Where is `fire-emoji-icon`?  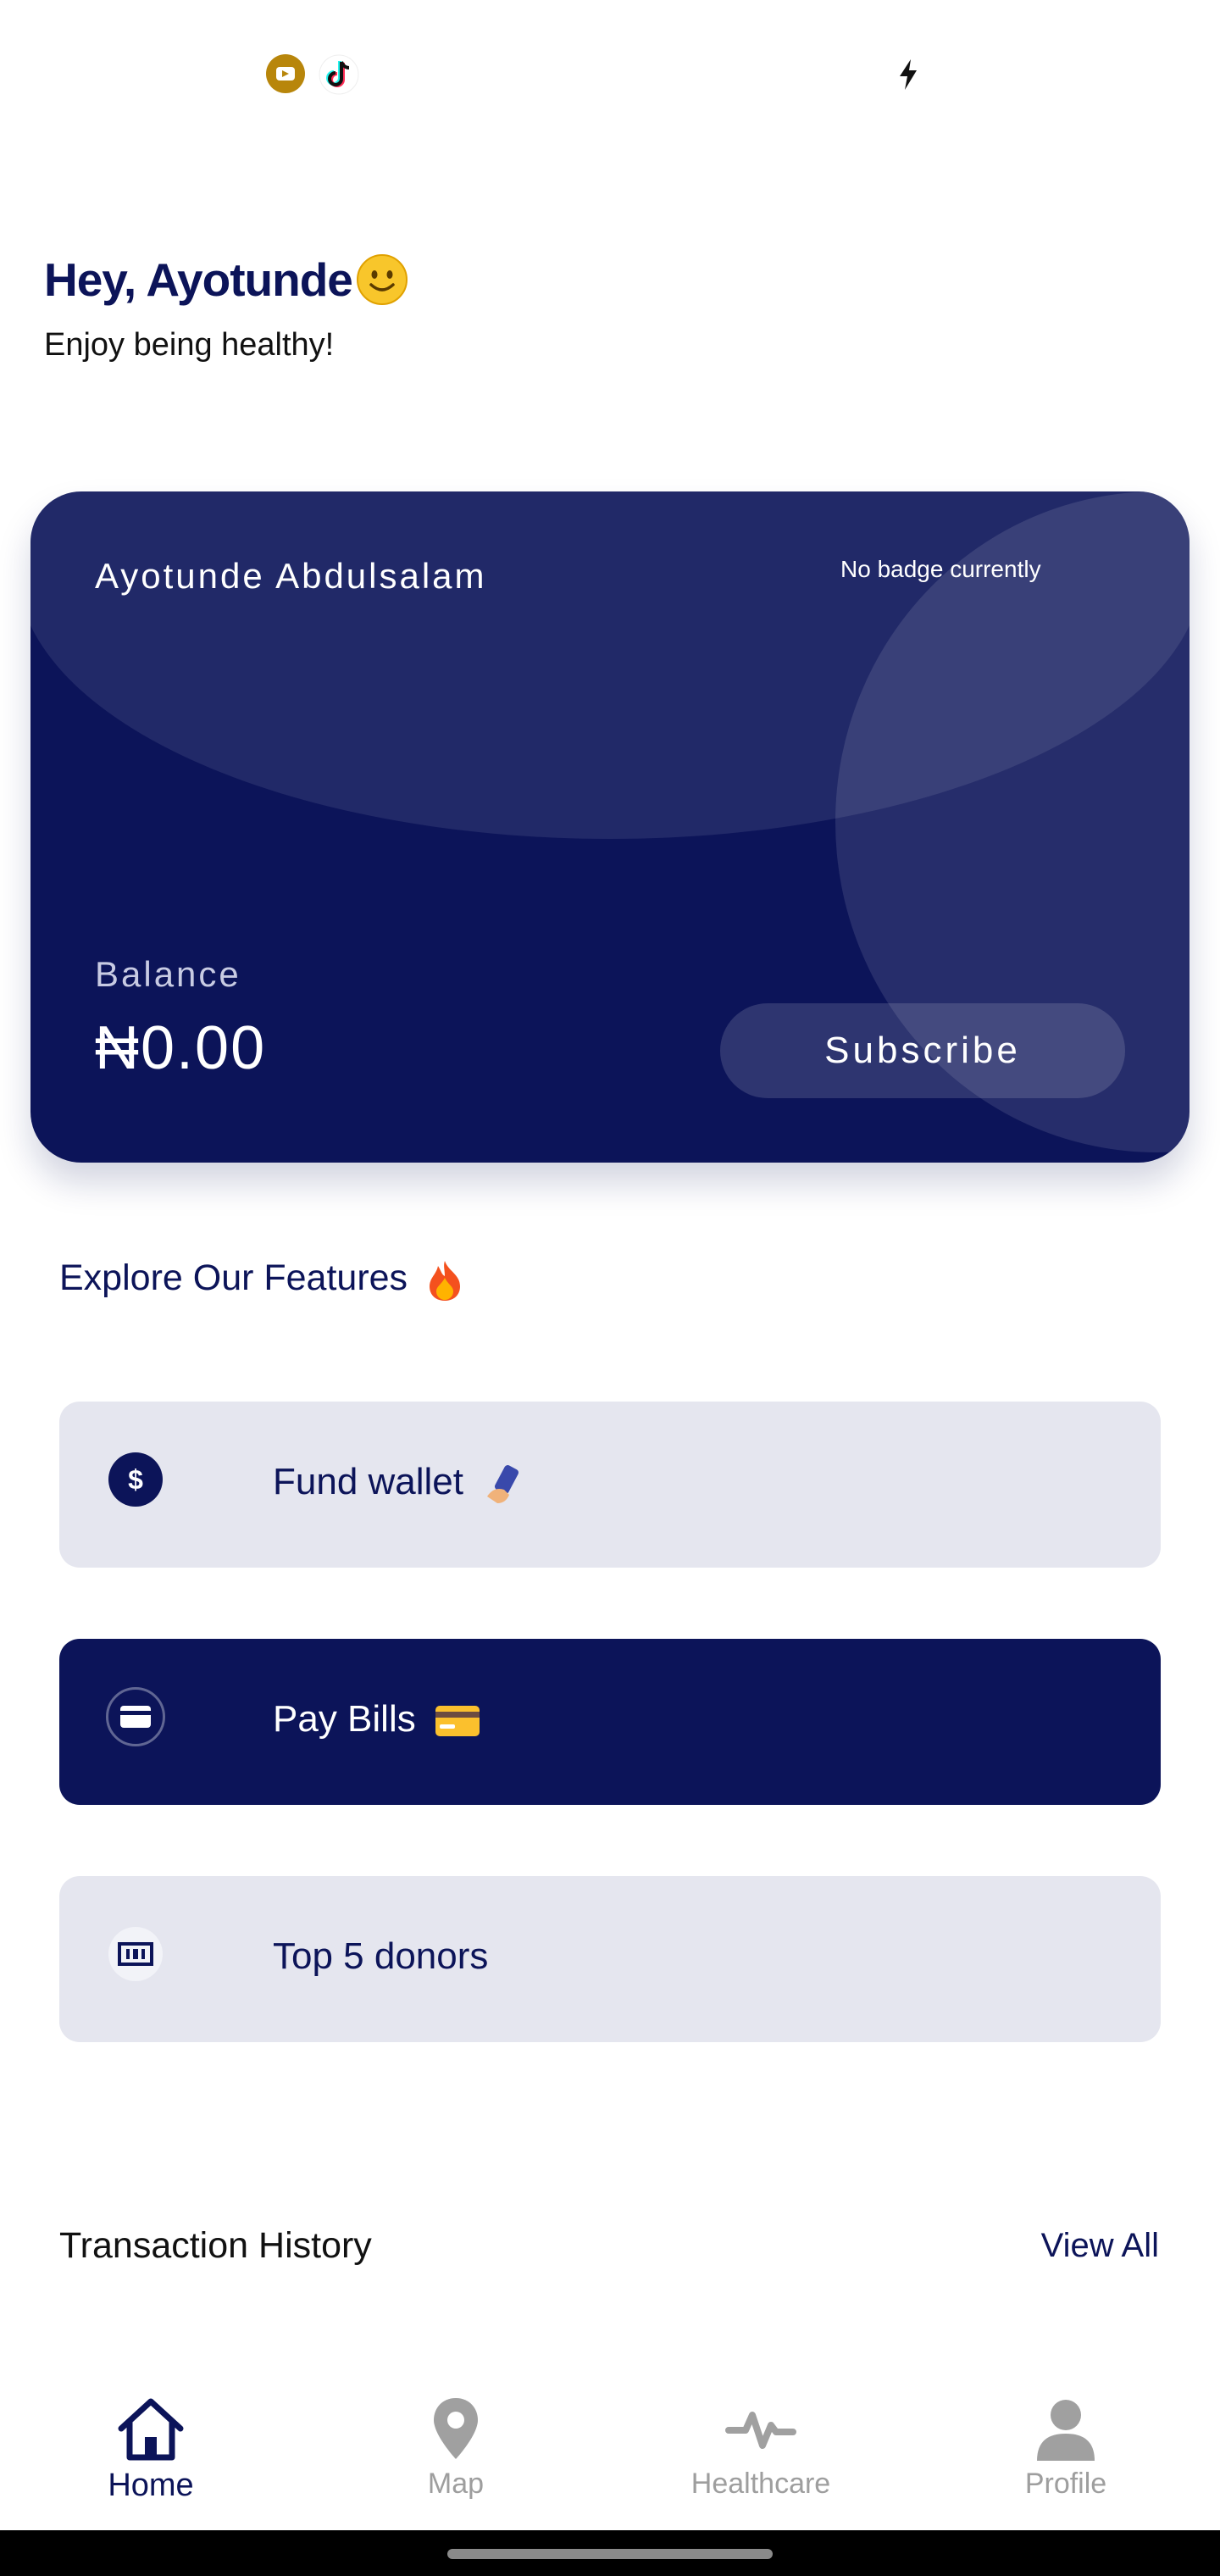
fire-emoji-icon is located at coordinates (445, 1280).